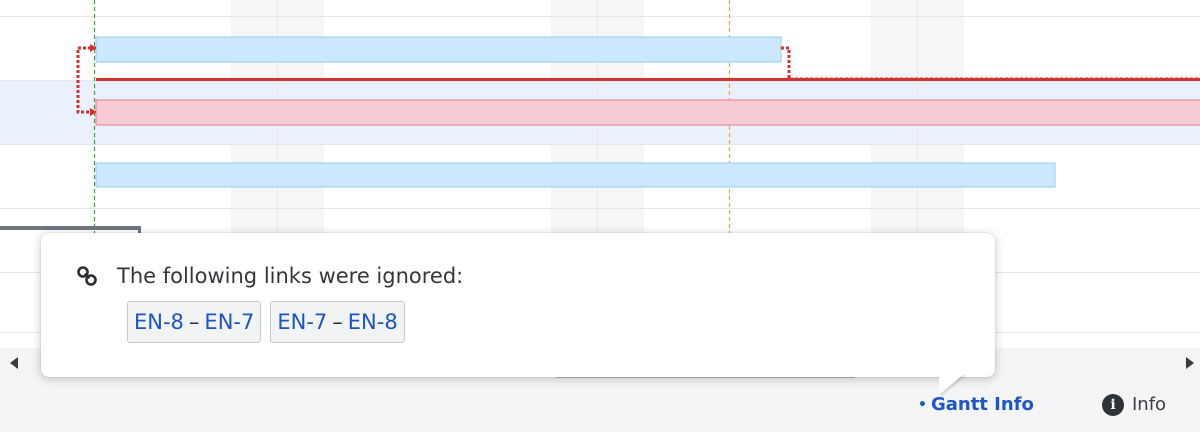 The height and width of the screenshot is (432, 1200). I want to click on popover-message: The following links were ignored:, so click(290, 276).